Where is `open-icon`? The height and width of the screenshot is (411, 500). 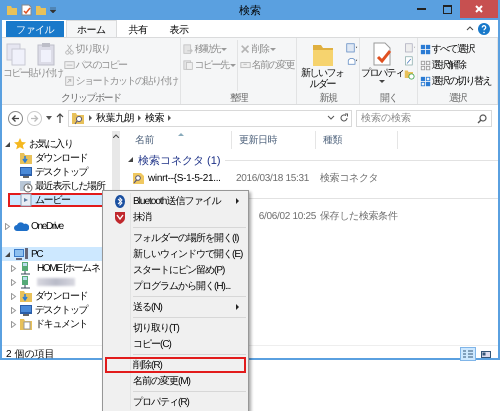
open-icon is located at coordinates (410, 48).